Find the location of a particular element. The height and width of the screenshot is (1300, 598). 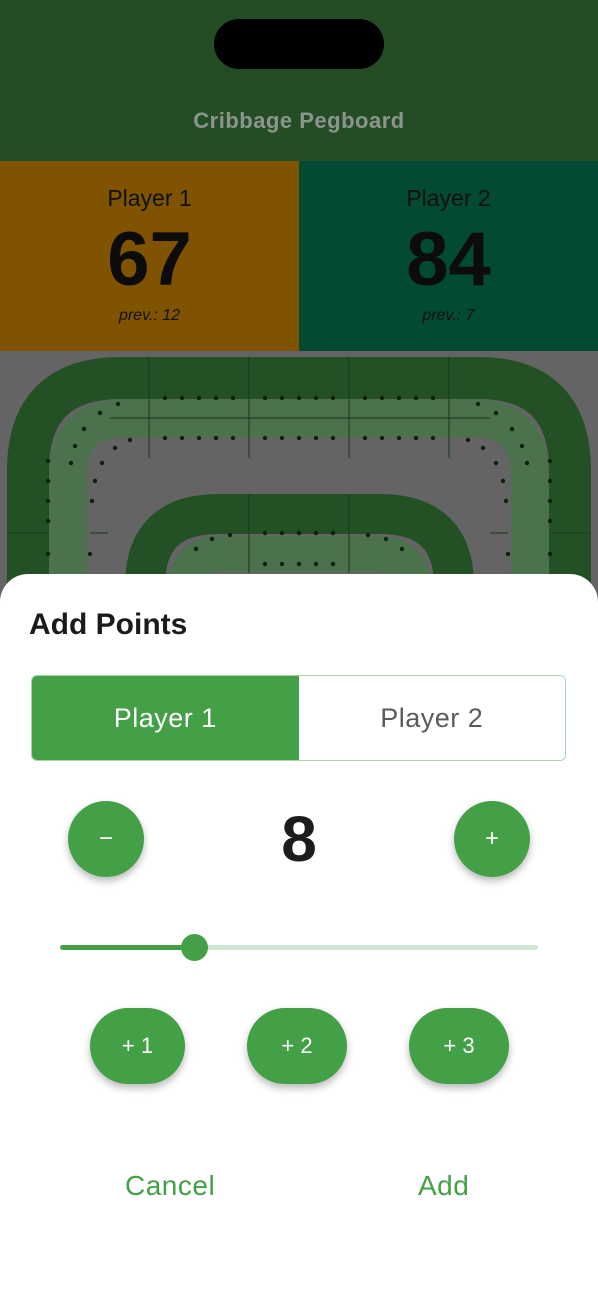

segment-player-1: Player 1 is located at coordinates (165, 718).